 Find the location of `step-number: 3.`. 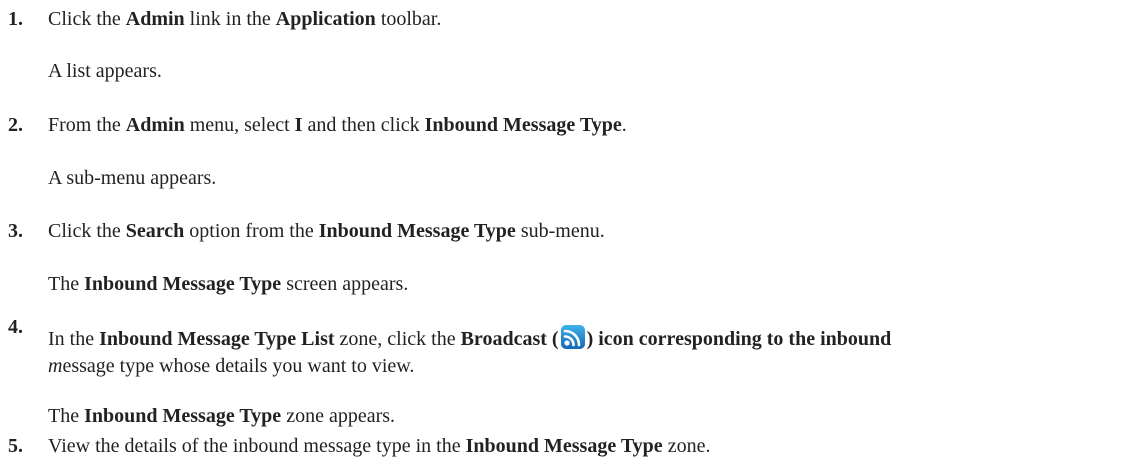

step-number: 3. is located at coordinates (15, 231).